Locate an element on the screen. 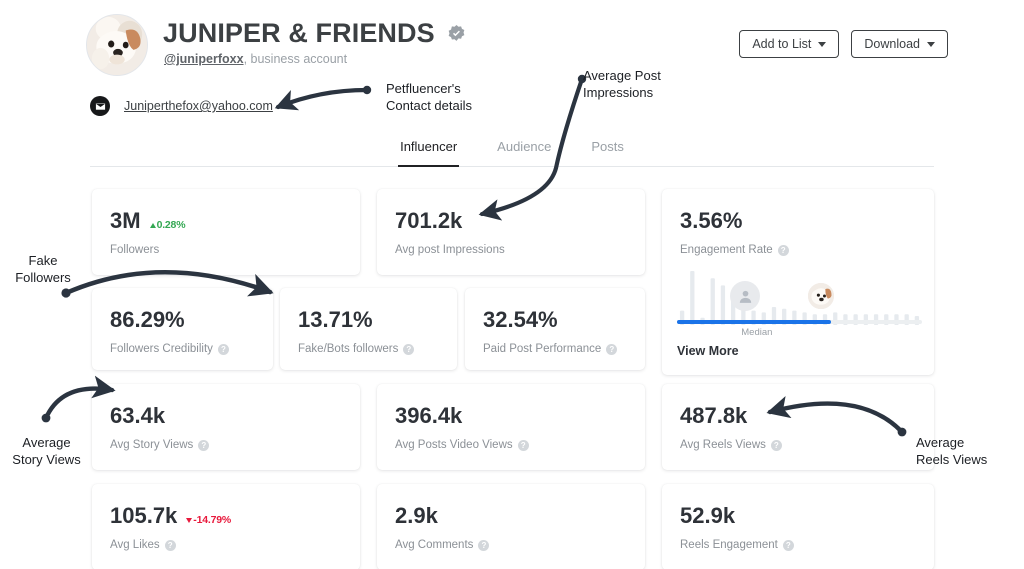 This screenshot has height=569, width=1024. fake-bots-followers-value: 13.71% is located at coordinates (335, 319).